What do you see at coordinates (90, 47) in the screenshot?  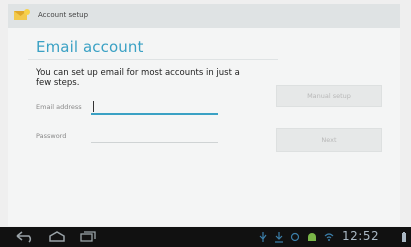 I see `page-title: Email account` at bounding box center [90, 47].